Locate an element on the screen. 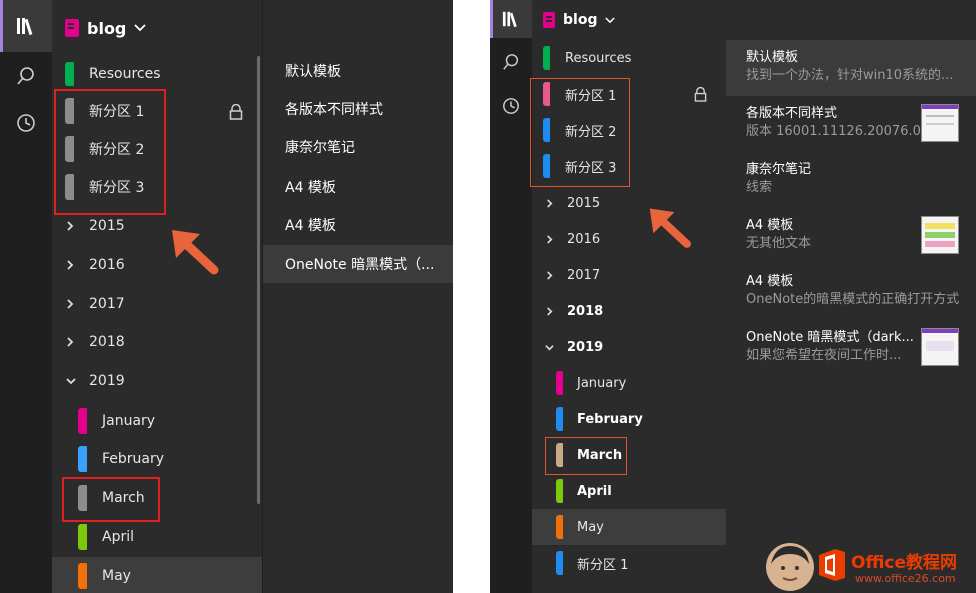 The height and width of the screenshot is (593, 976). page-item: A4 模板 OneNote的暗黑模式的正确打开方式 is located at coordinates (851, 292).